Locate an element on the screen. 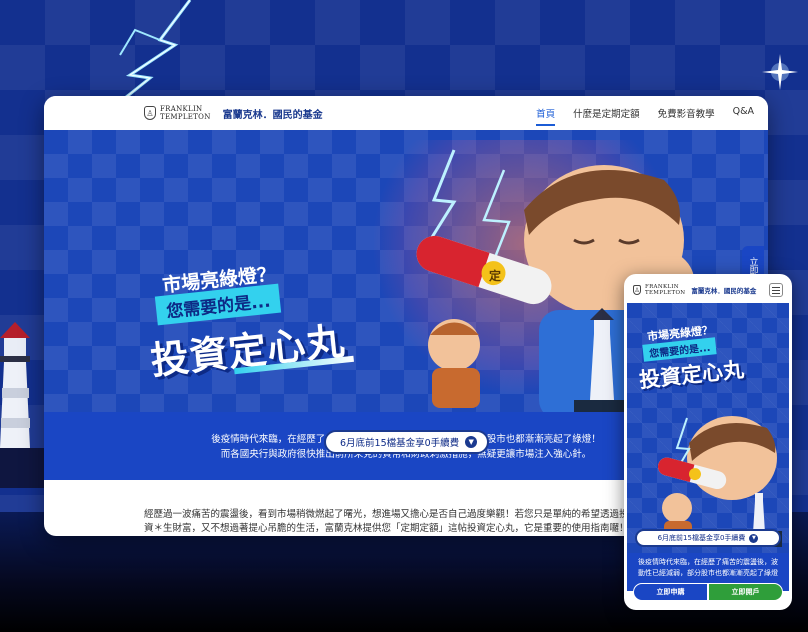  mobile-logo: ♙ FRANKLIN TEMPLETON is located at coordinates (659, 290).